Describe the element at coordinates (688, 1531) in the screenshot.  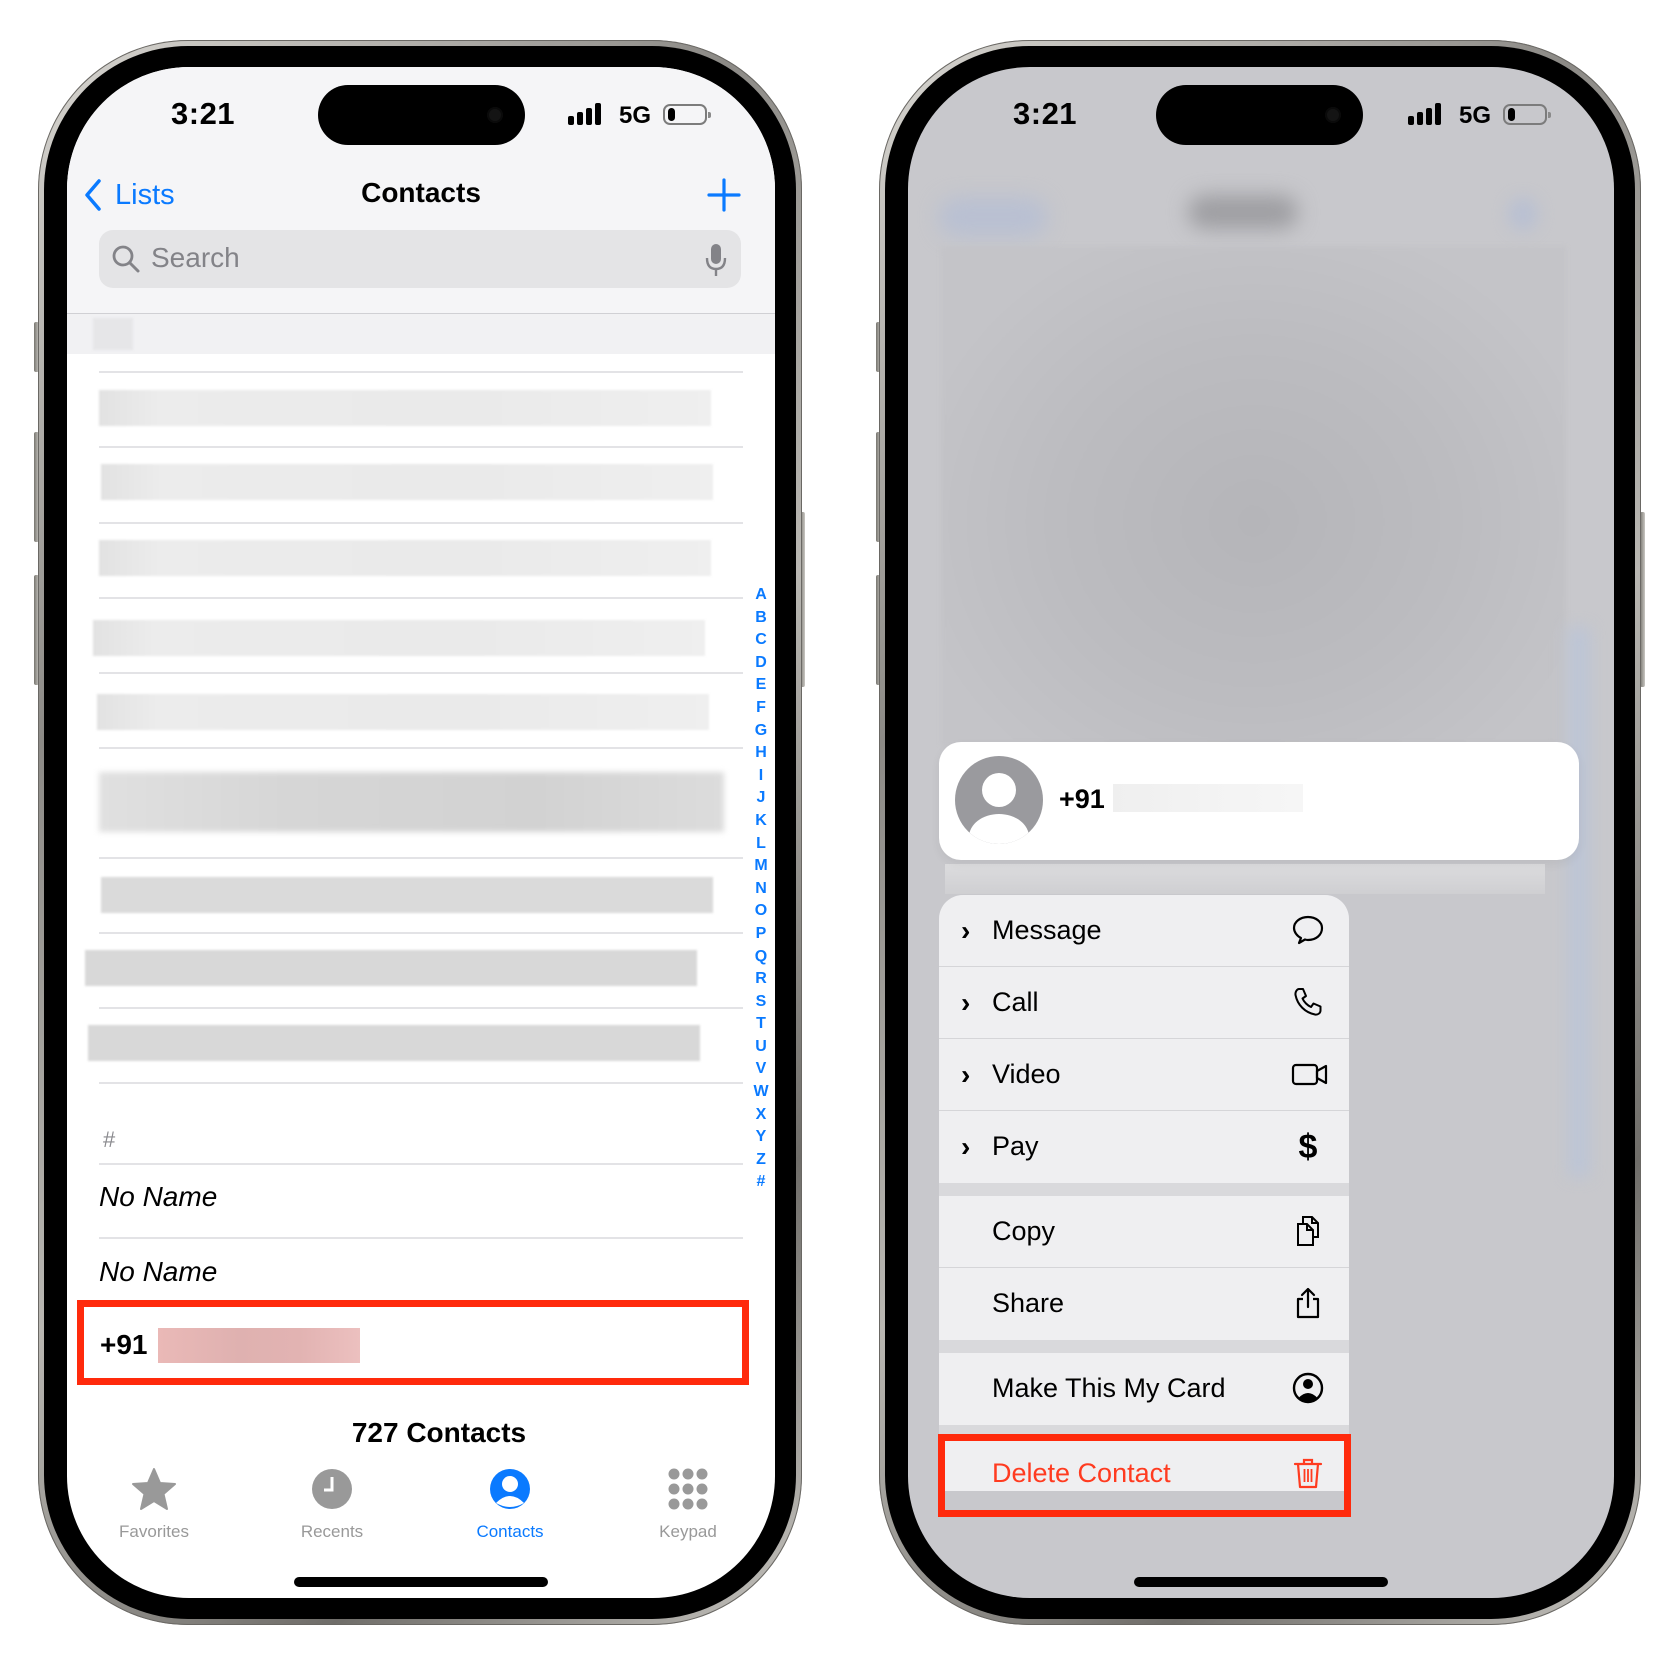
I see `tab-label: Keypad` at that location.